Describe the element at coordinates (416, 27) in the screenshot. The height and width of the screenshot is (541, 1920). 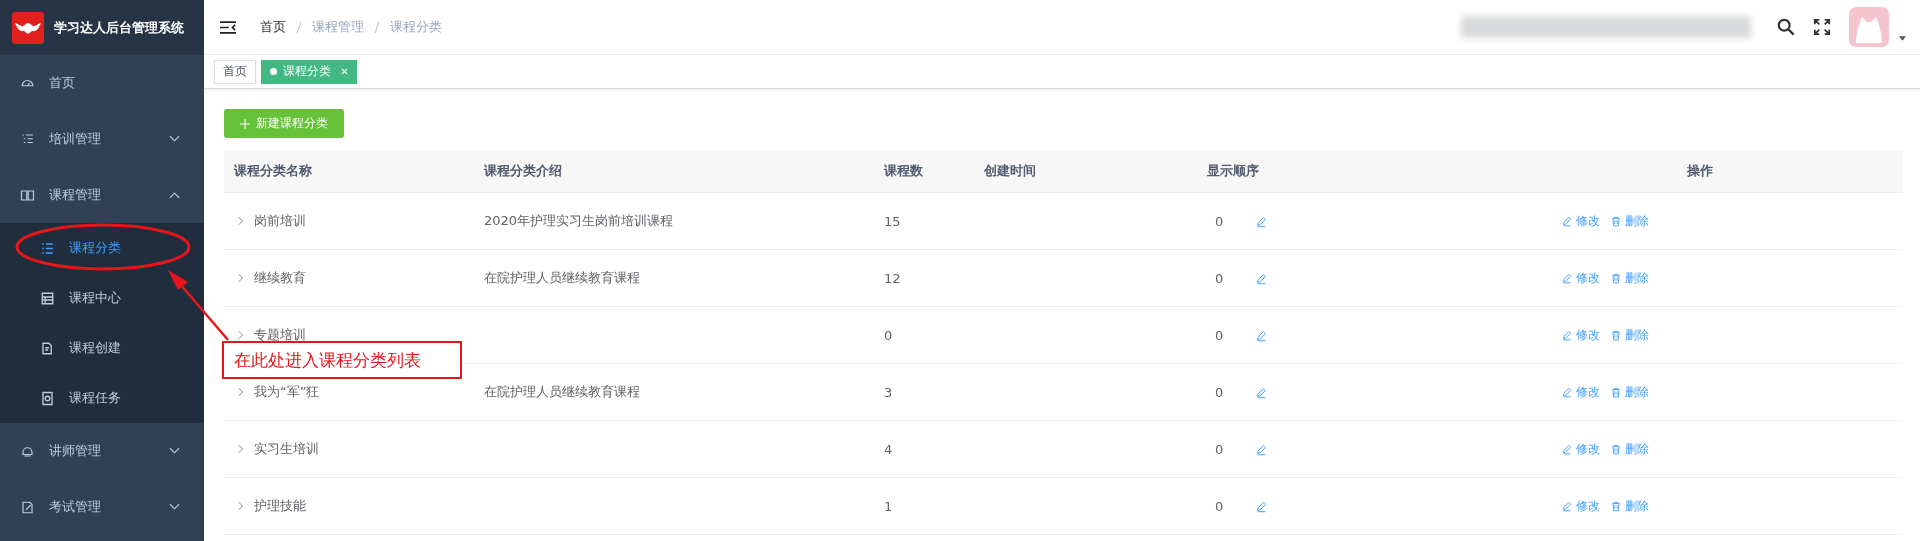
I see `breadcrumb-item: 课程分类` at that location.